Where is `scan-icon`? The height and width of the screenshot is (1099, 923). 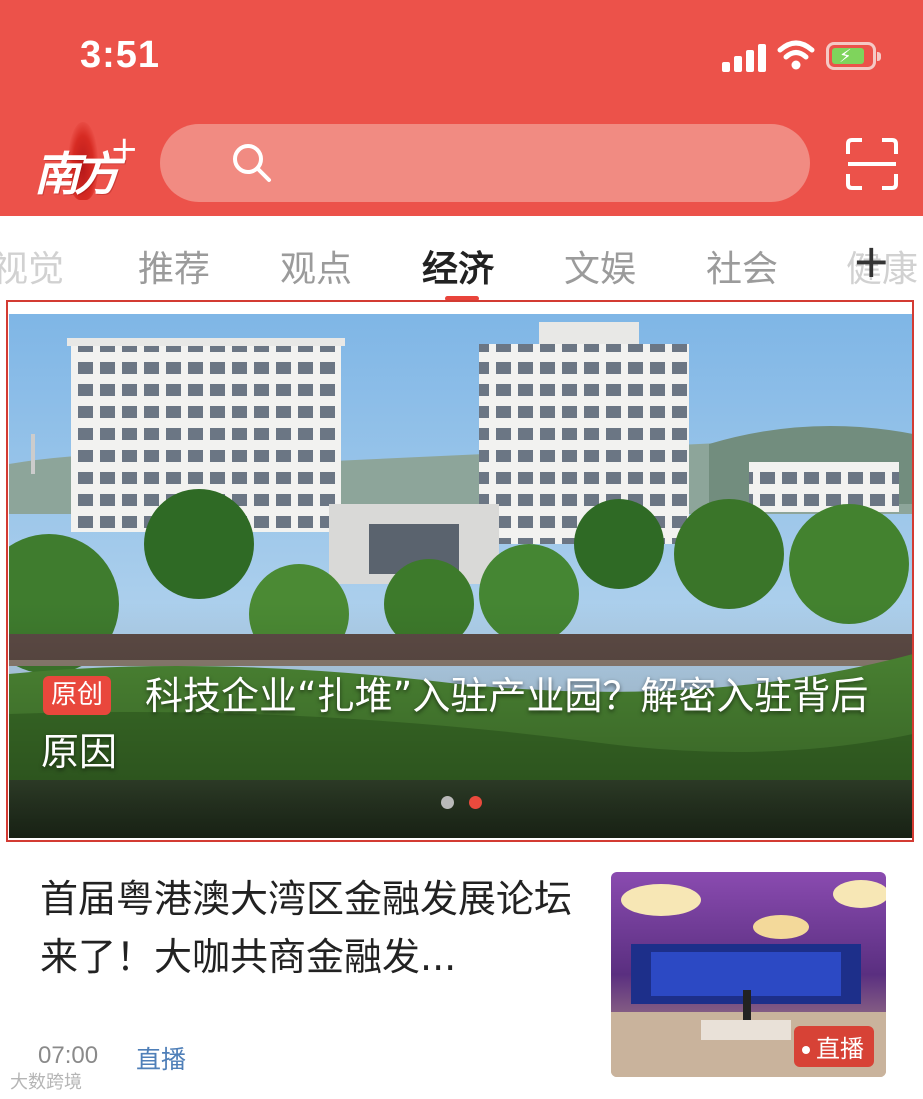
scan-icon is located at coordinates (872, 164).